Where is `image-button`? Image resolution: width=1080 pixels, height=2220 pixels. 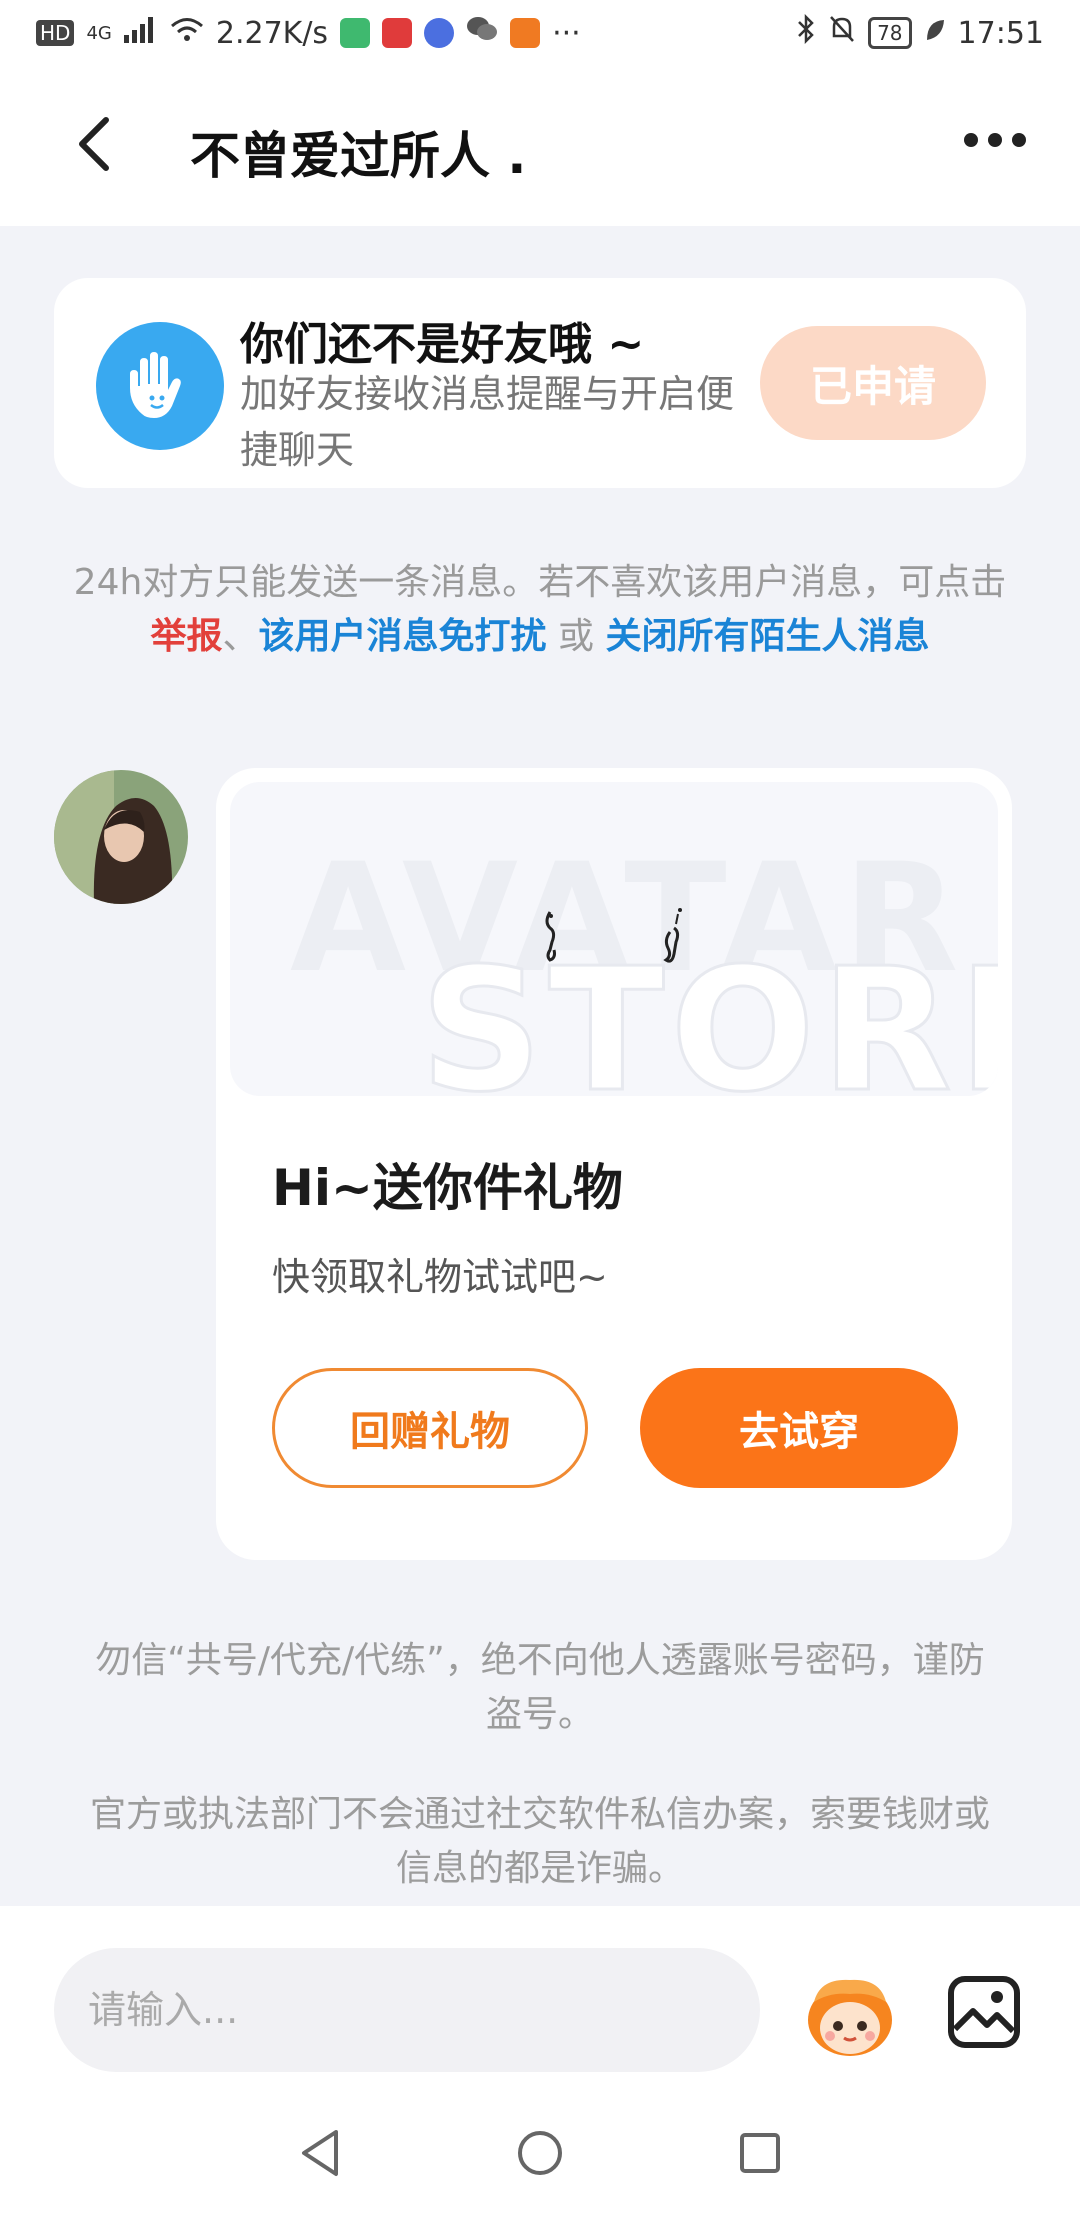
image-button is located at coordinates (984, 2012).